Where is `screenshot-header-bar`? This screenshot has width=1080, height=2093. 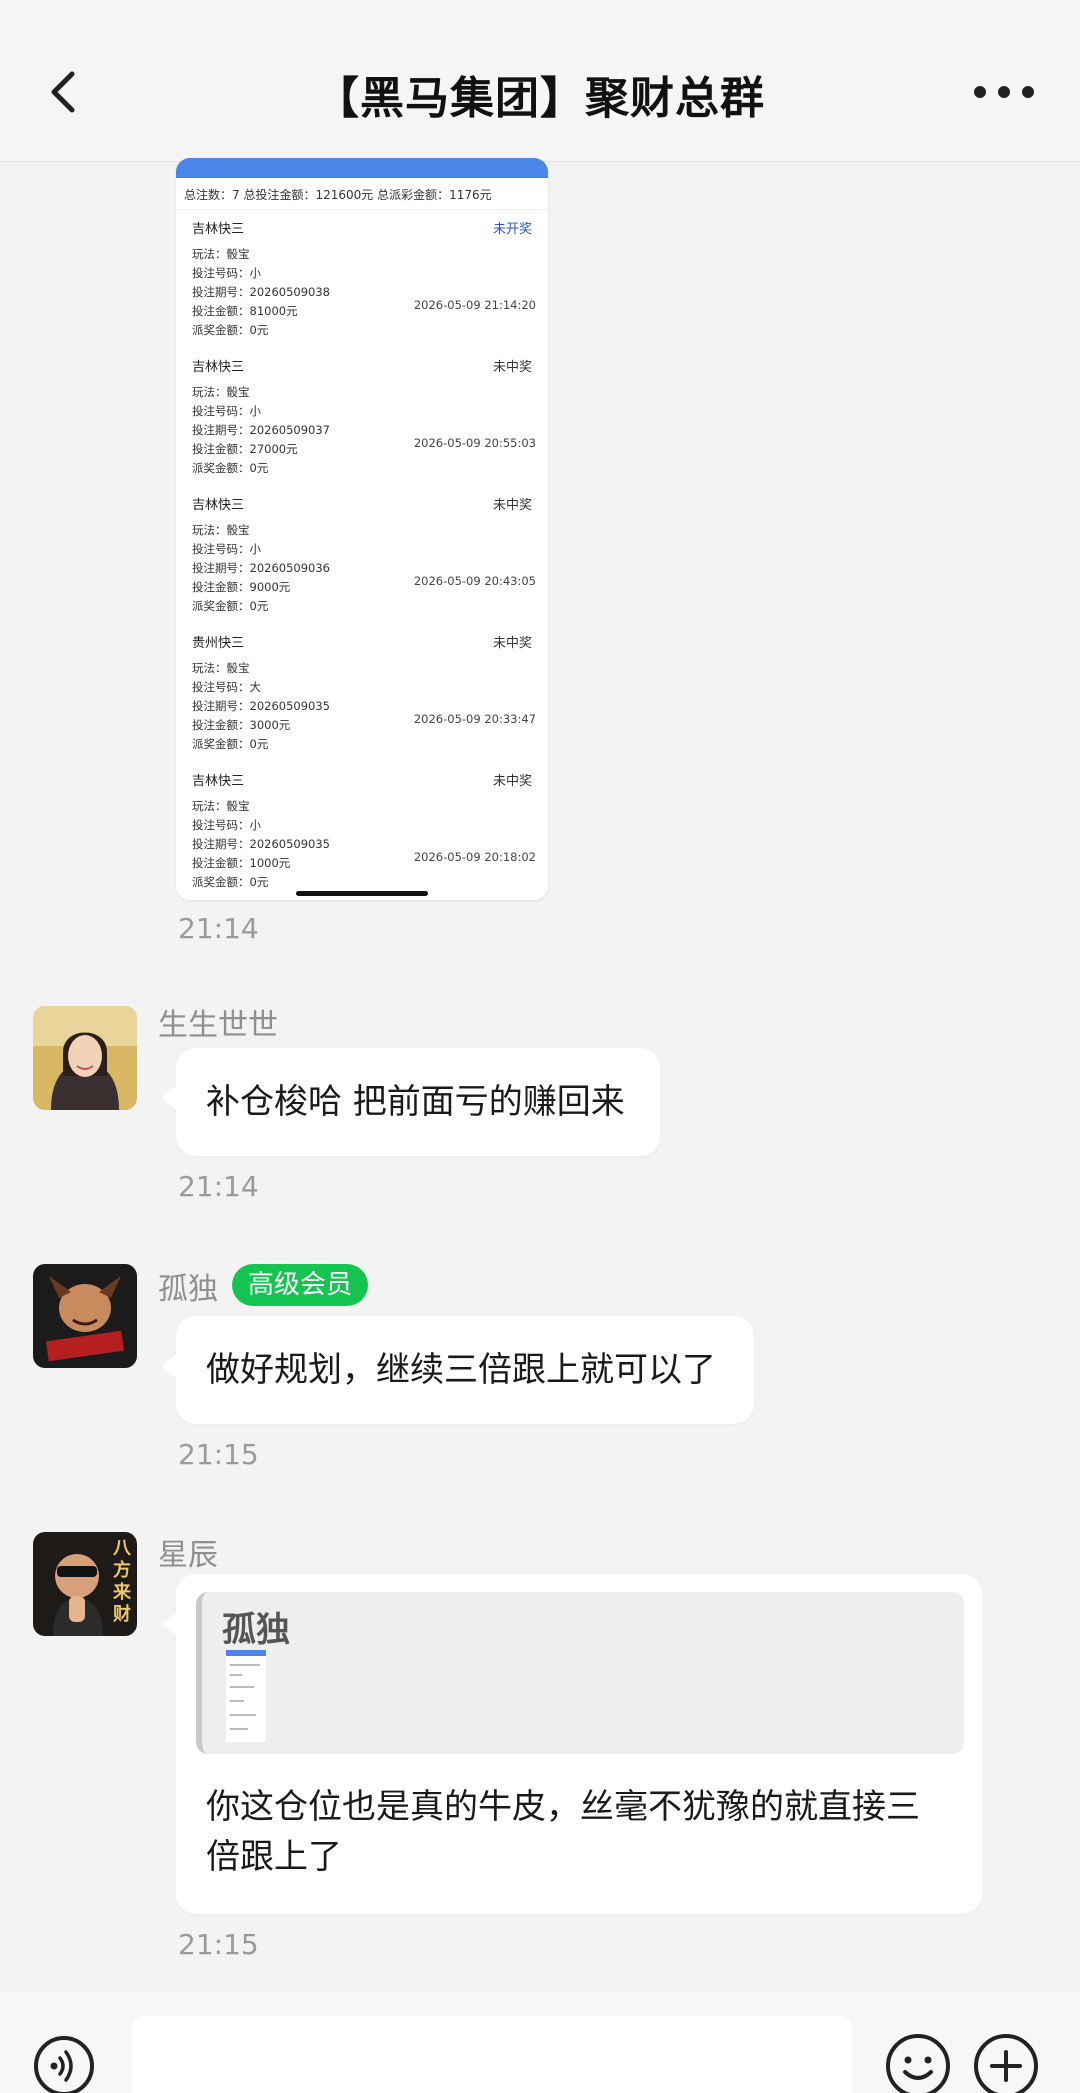
screenshot-header-bar is located at coordinates (362, 168).